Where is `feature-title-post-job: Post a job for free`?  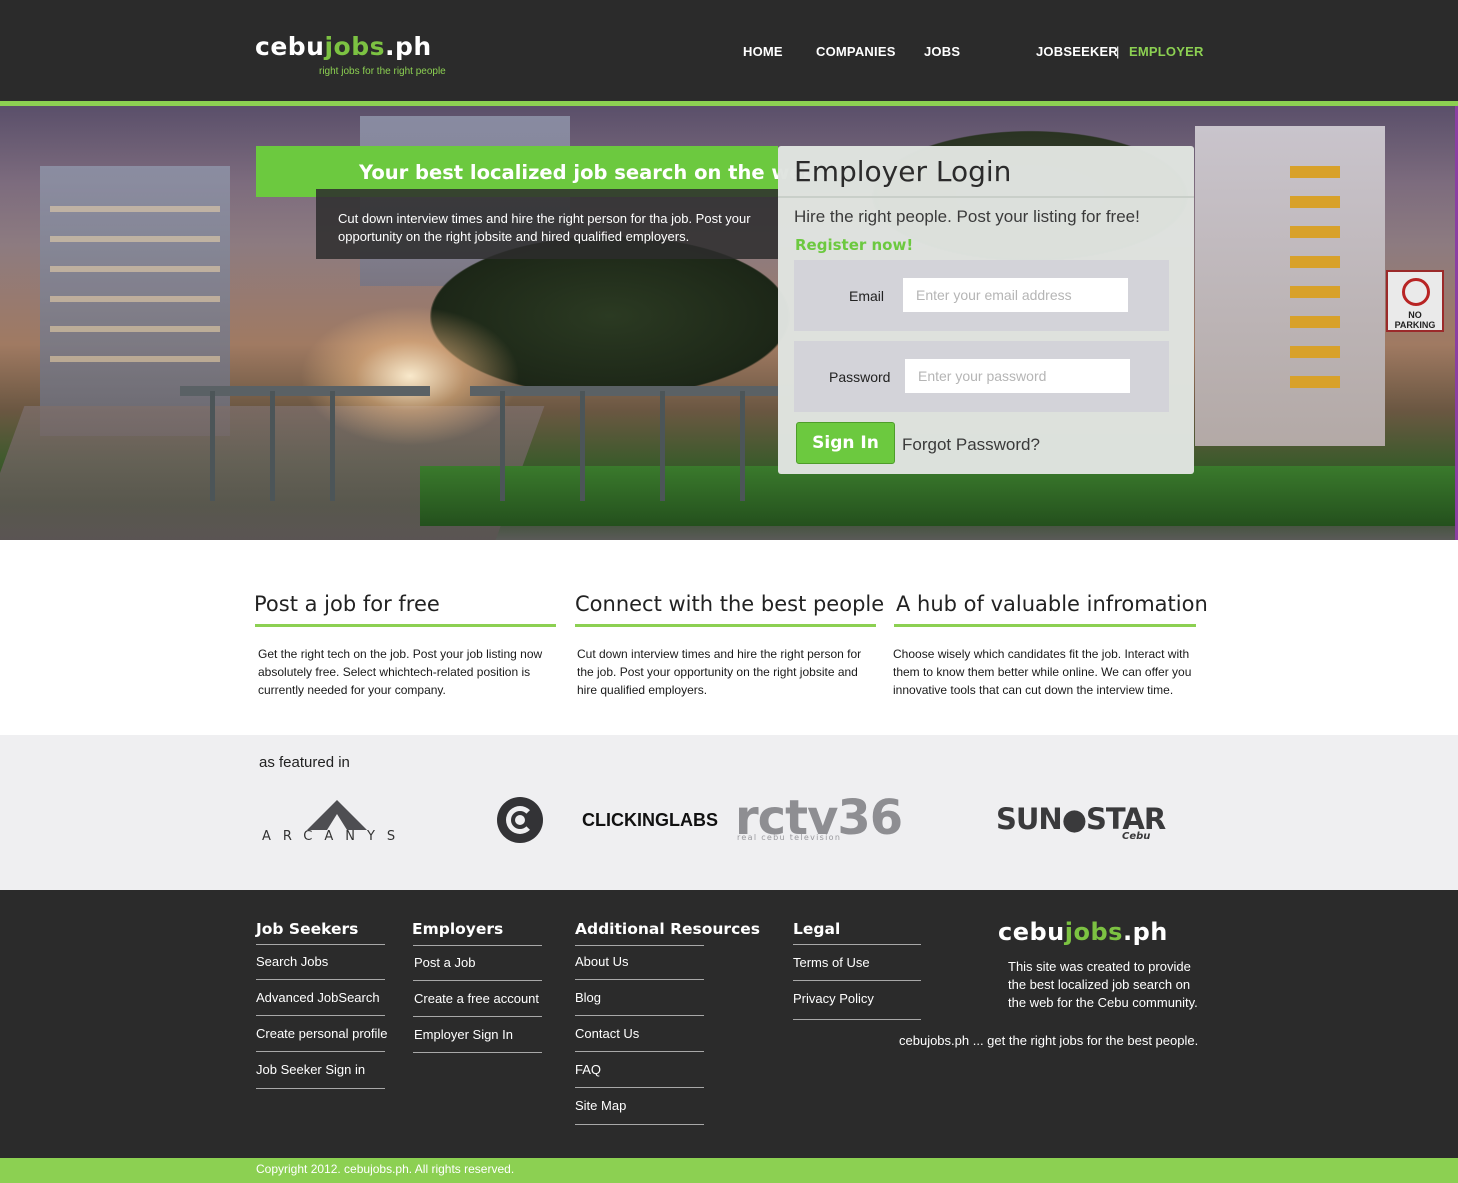 feature-title-post-job: Post a job for free is located at coordinates (347, 604).